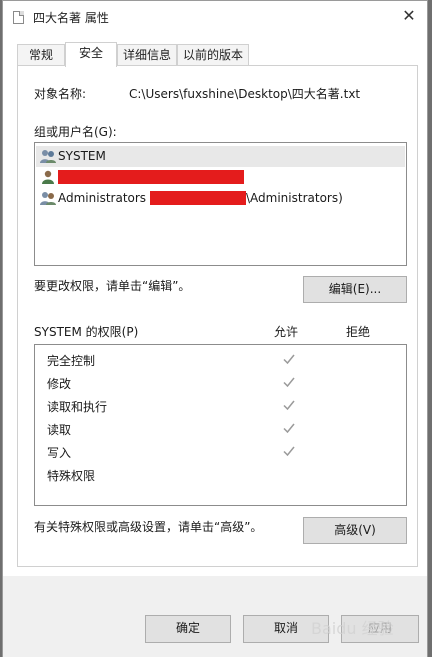 The width and height of the screenshot is (432, 657). What do you see at coordinates (355, 530) in the screenshot?
I see `advanced-button: 高级(V)` at bounding box center [355, 530].